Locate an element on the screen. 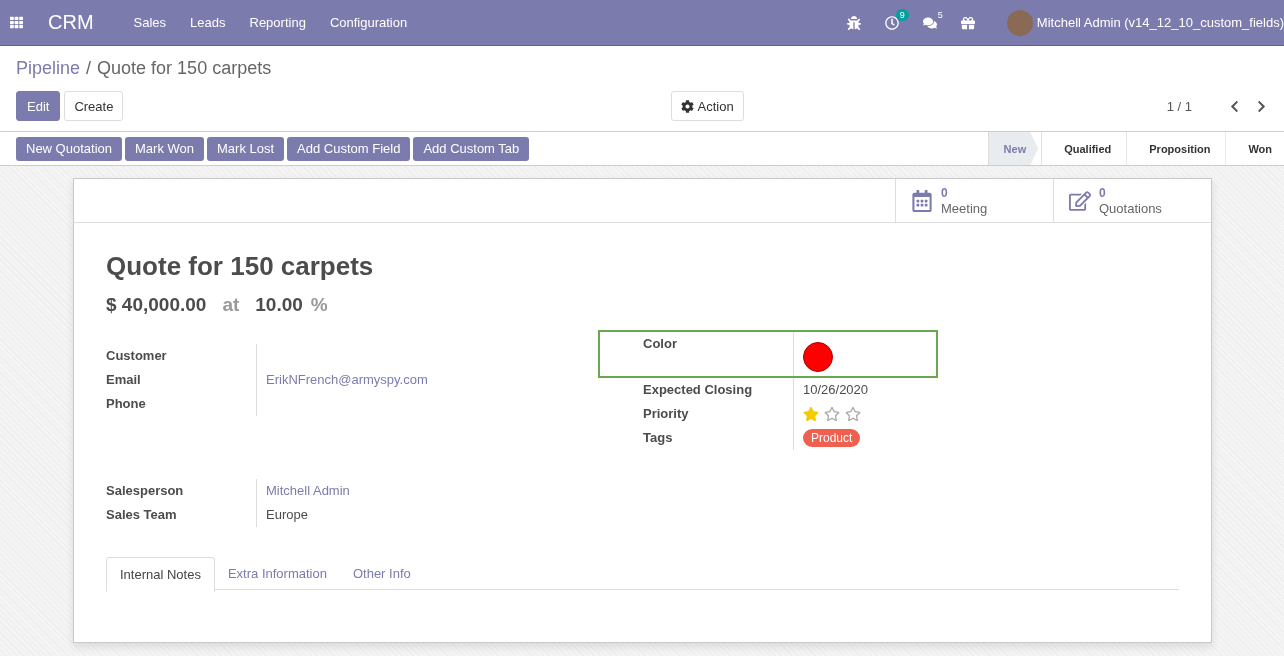 The image size is (1284, 669). field-link: ErikNFrench@armyspy.com is located at coordinates (347, 380).